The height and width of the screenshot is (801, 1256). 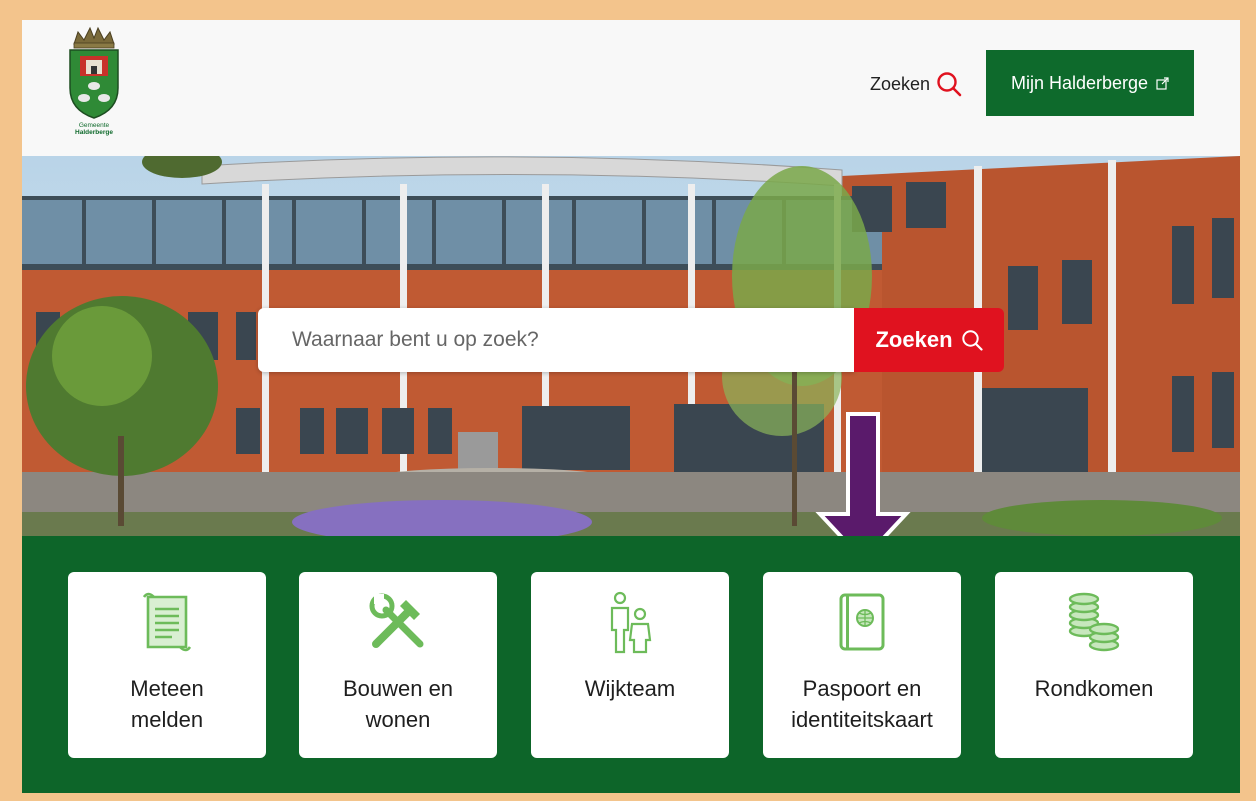 What do you see at coordinates (862, 688) in the screenshot?
I see `tile-label-line-1: Paspoort en` at bounding box center [862, 688].